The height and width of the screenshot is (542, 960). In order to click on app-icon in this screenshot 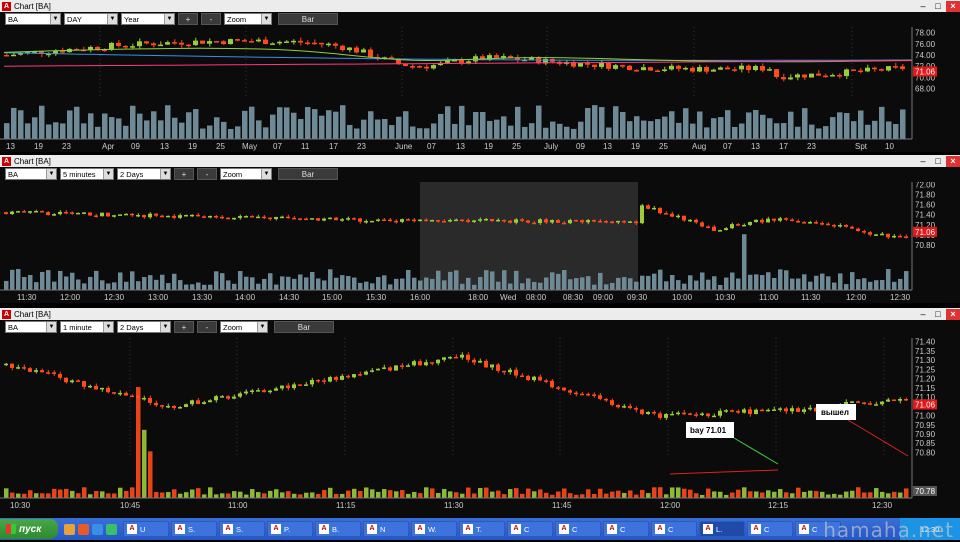, I will do `click(111, 529)`.